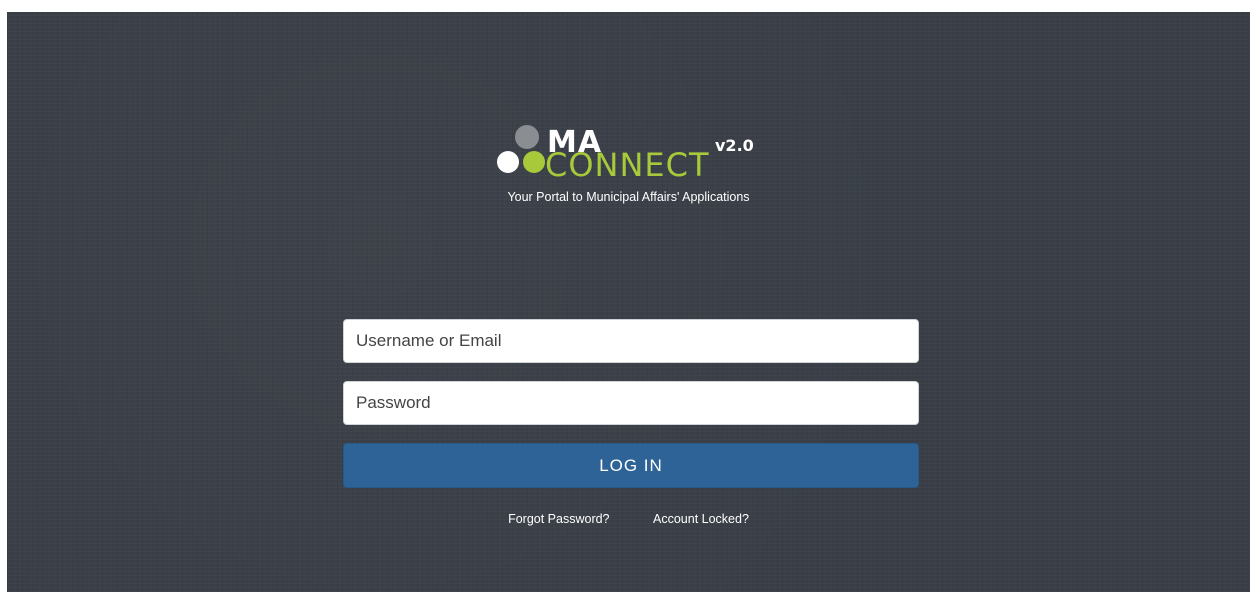 This screenshot has height=592, width=1250. What do you see at coordinates (508, 162) in the screenshot?
I see `logo-dot-white` at bounding box center [508, 162].